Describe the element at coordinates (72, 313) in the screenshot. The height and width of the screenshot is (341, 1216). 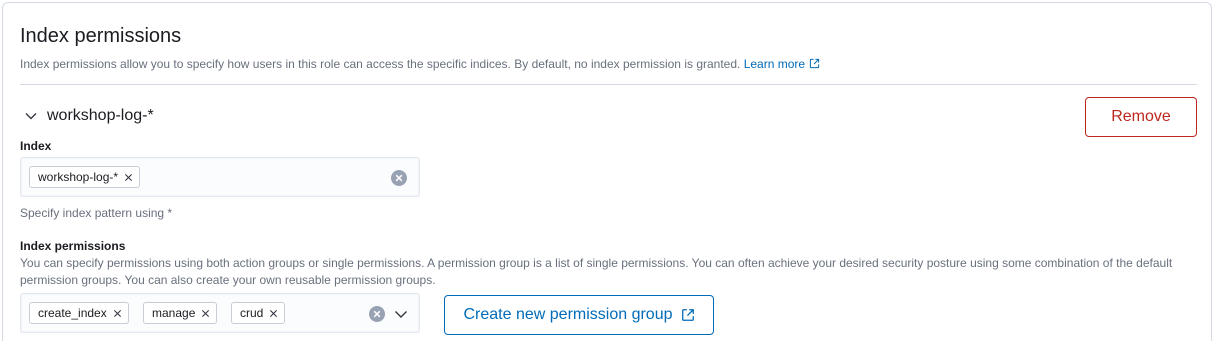
I see `permission-pill-label: create_index` at that location.